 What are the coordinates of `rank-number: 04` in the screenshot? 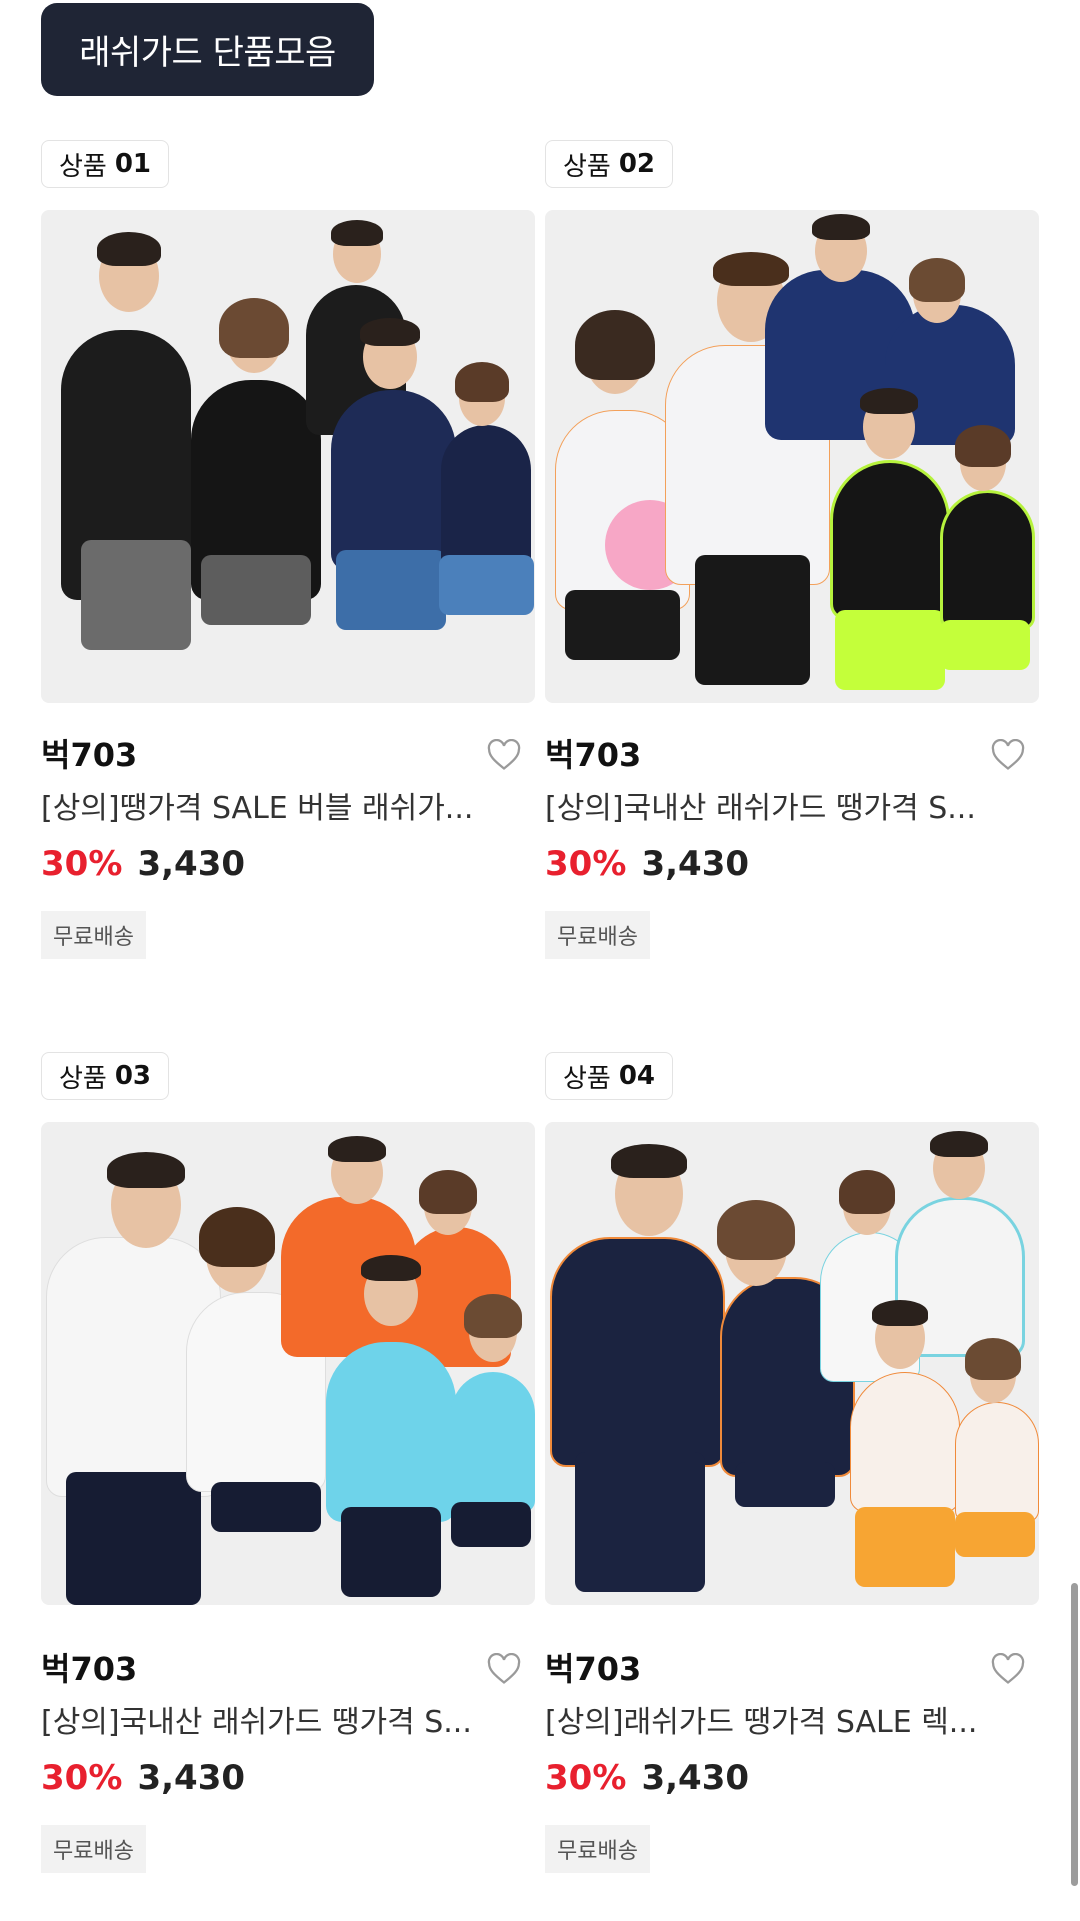 It's located at (637, 1076).